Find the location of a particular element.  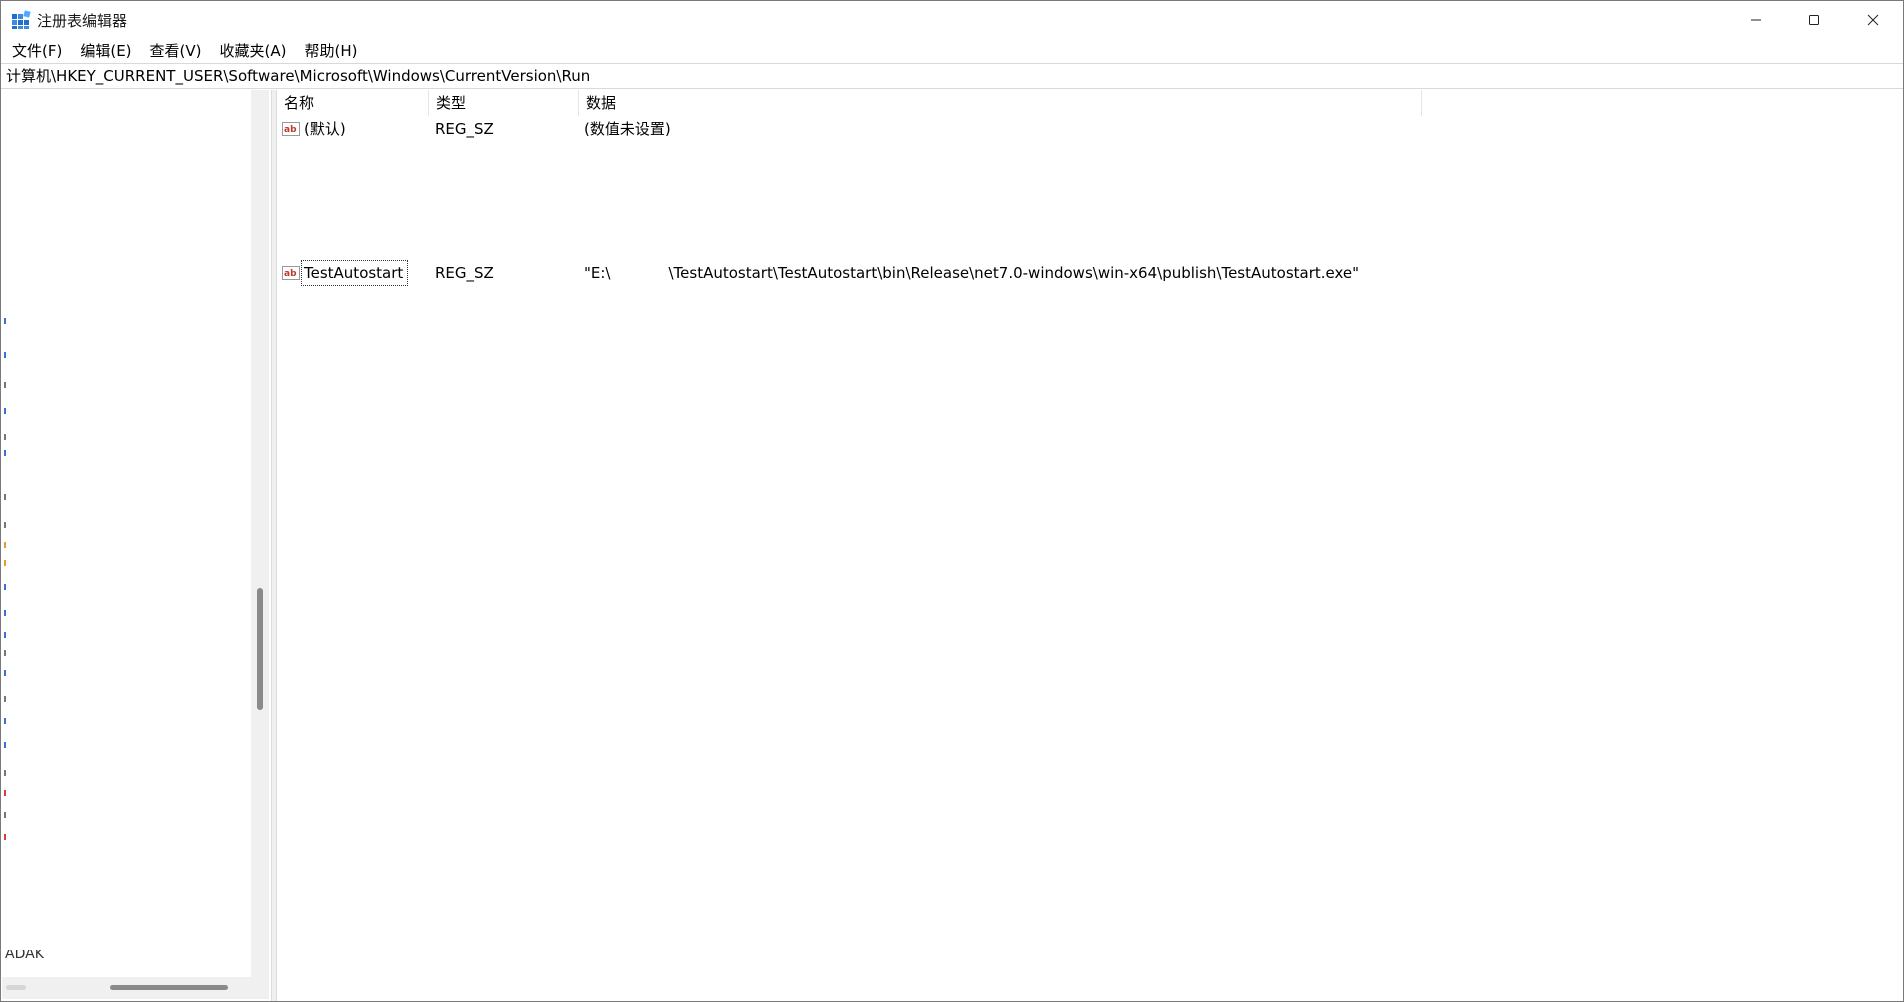

tree-pane: ADAK is located at coordinates (136, 545).